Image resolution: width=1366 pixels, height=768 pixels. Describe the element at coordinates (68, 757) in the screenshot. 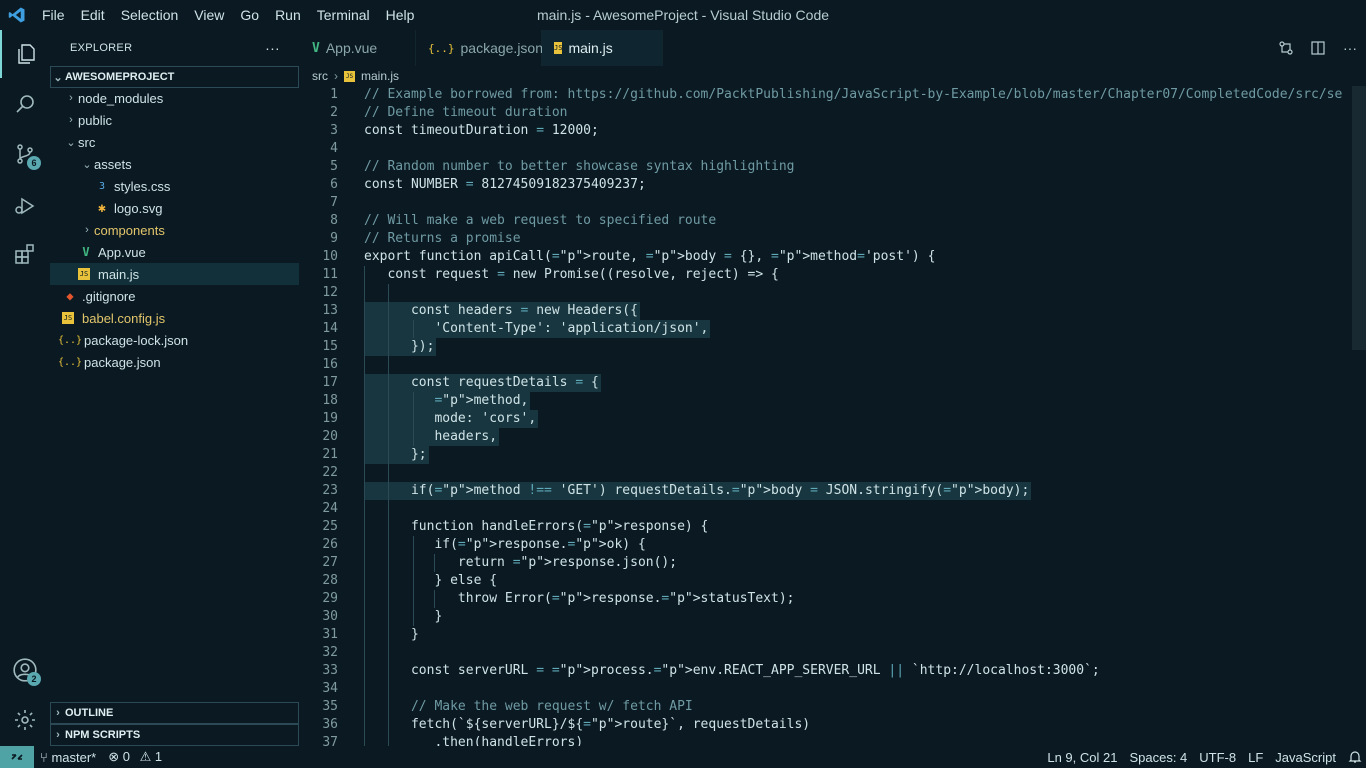

I see `branch-indicator: ⑂ master*` at that location.